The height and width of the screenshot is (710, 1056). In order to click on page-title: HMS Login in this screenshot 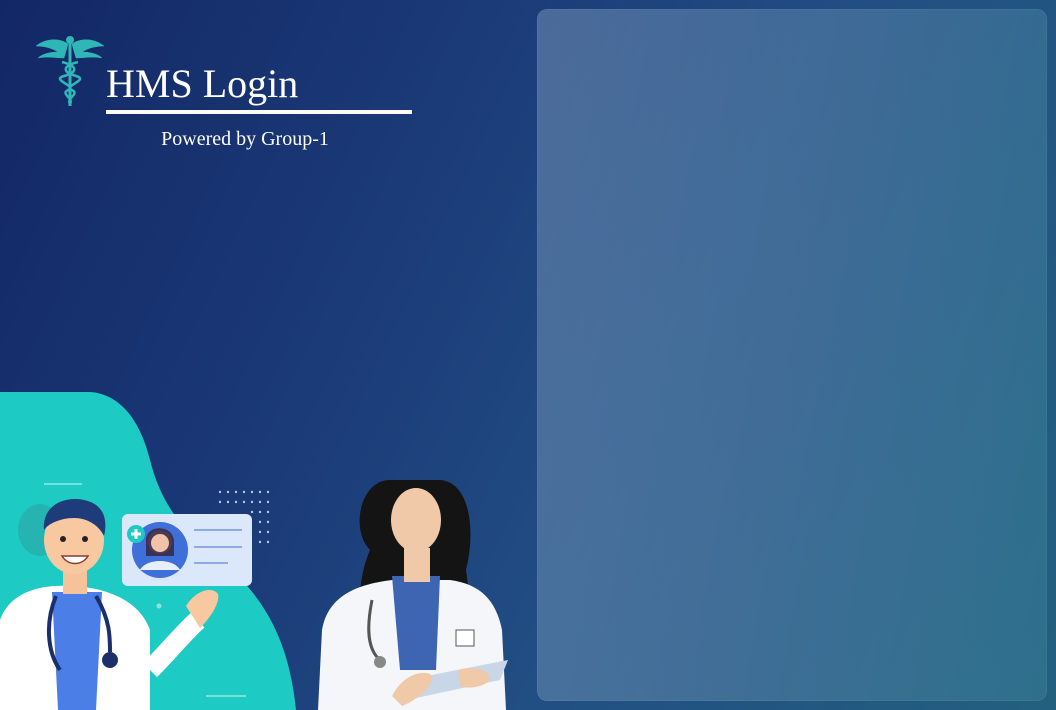, I will do `click(202, 83)`.